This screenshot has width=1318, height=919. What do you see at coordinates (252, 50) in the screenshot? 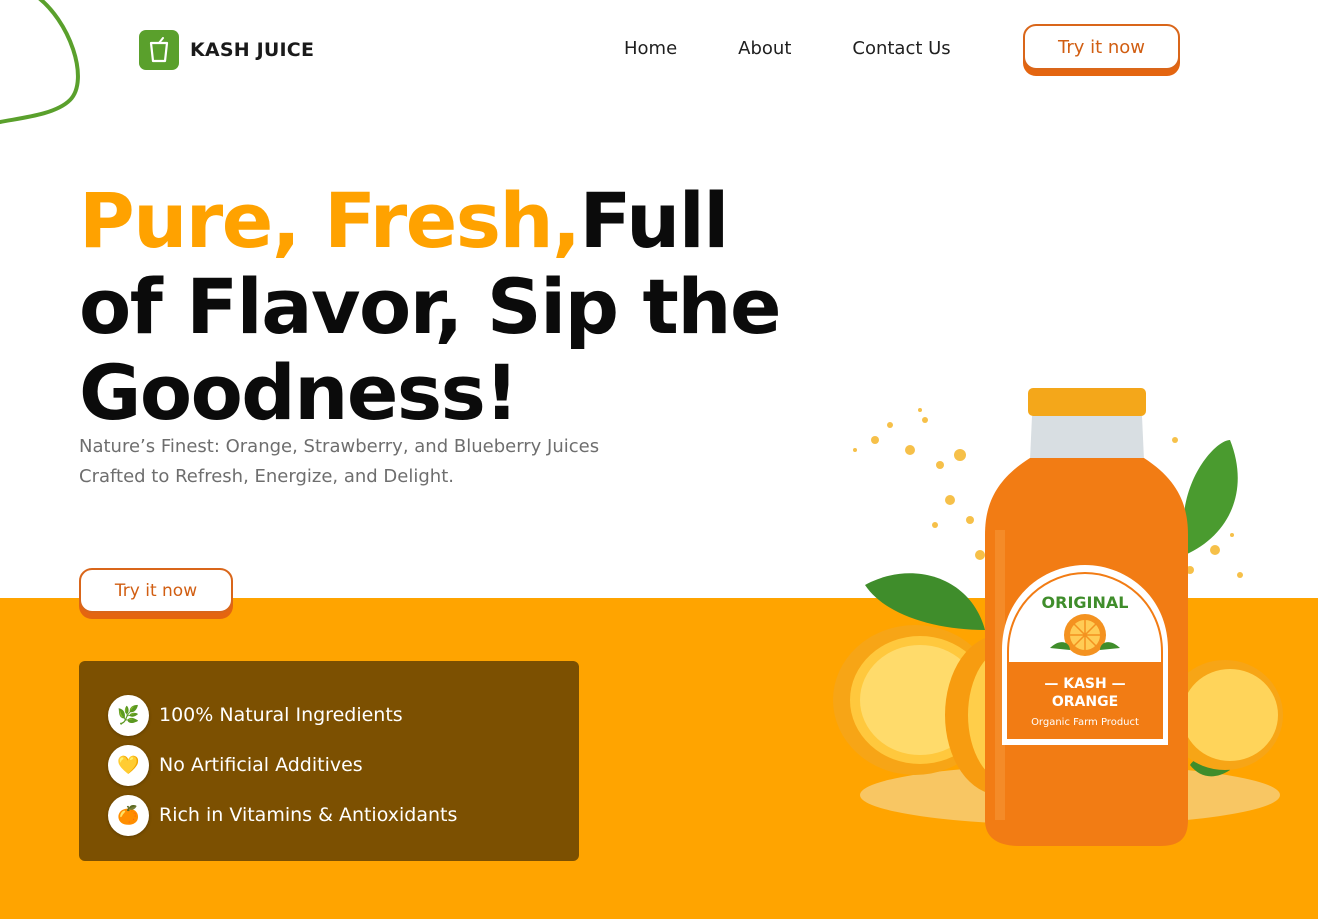
I see `brand-name: KASH JUICE` at bounding box center [252, 50].